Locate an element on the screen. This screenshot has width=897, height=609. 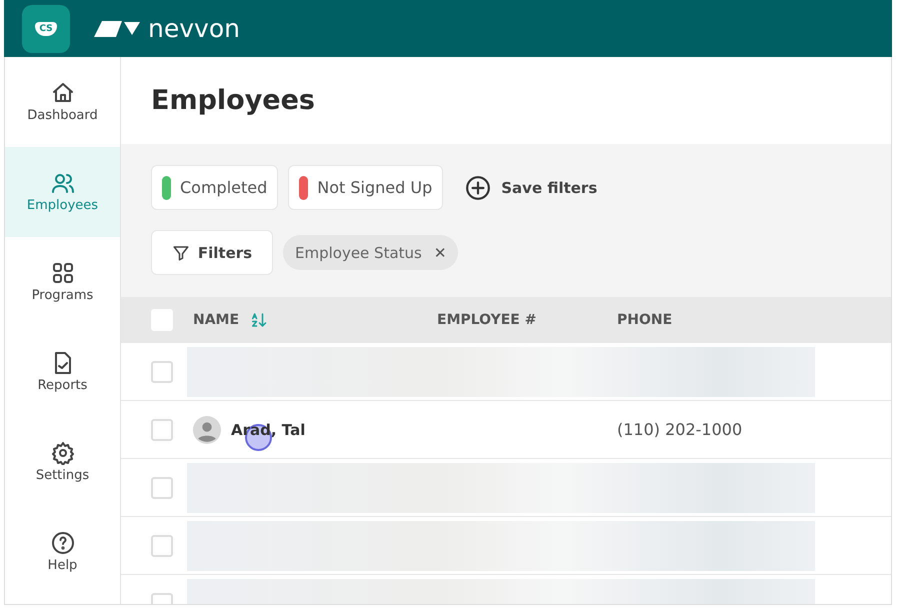
filter-icon is located at coordinates (181, 253).